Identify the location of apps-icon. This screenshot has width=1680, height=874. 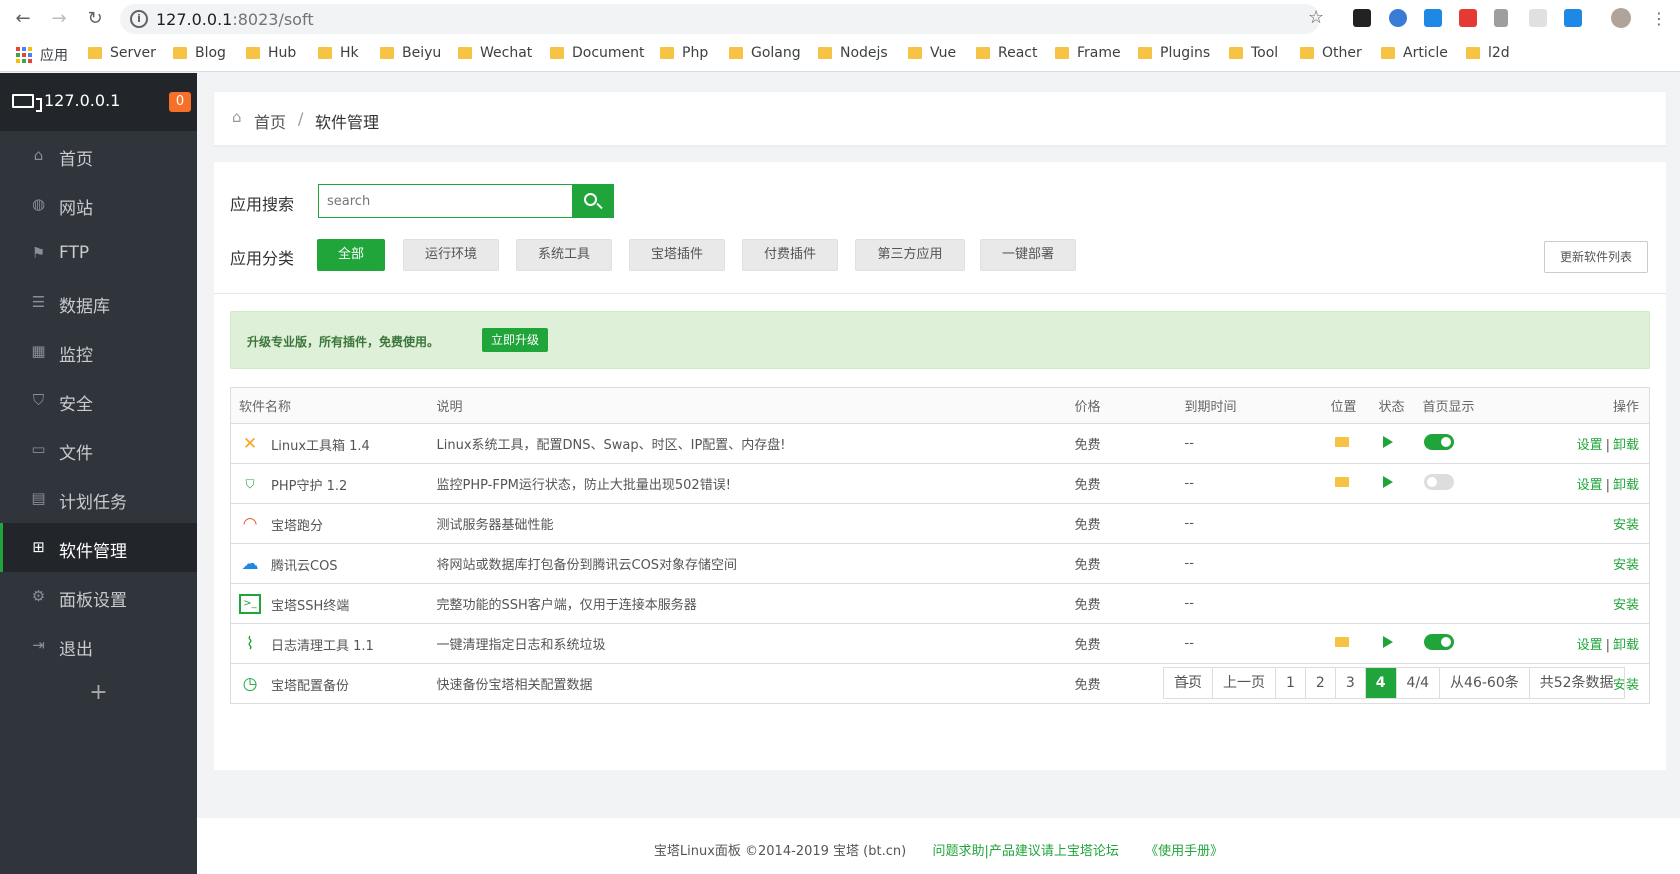
(24, 55).